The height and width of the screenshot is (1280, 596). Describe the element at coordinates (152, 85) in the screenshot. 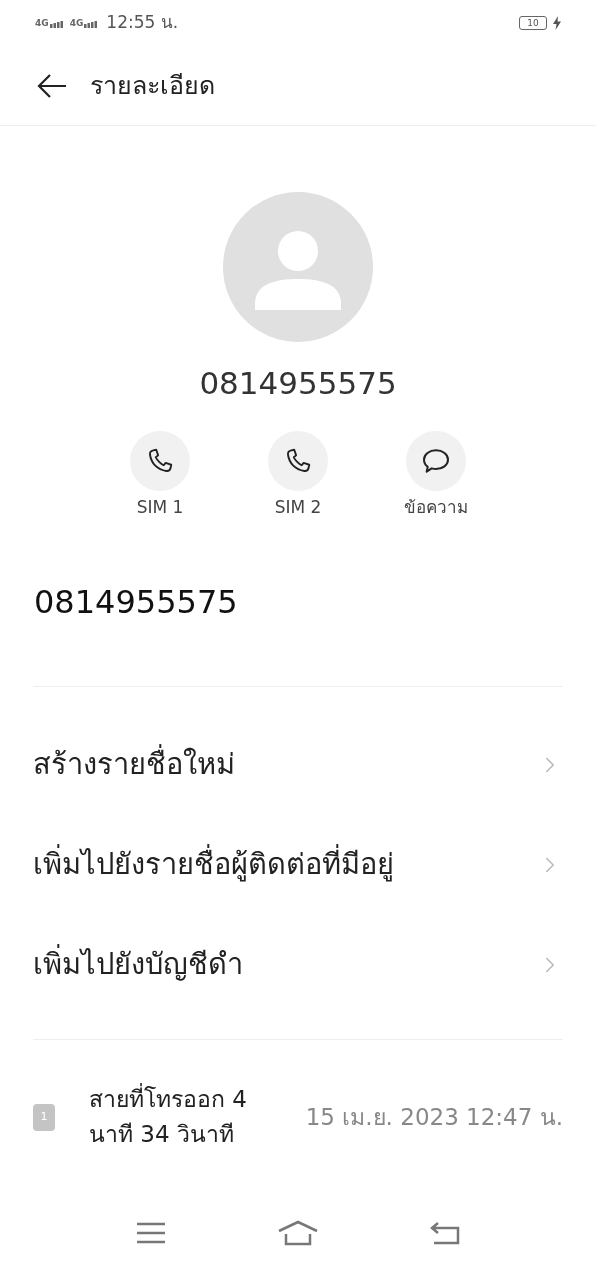

I see `page-title: รายละเอียด` at that location.